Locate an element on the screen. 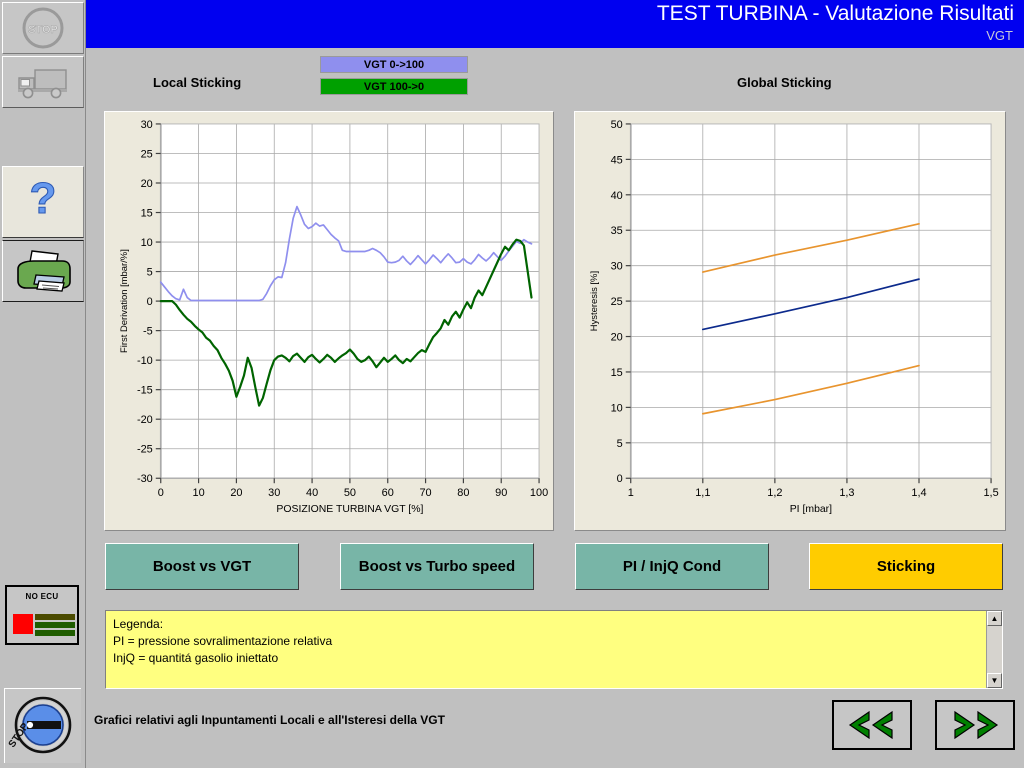  boost-vs-turbo-speed-button: Boost vs Turbo speed is located at coordinates (437, 566).